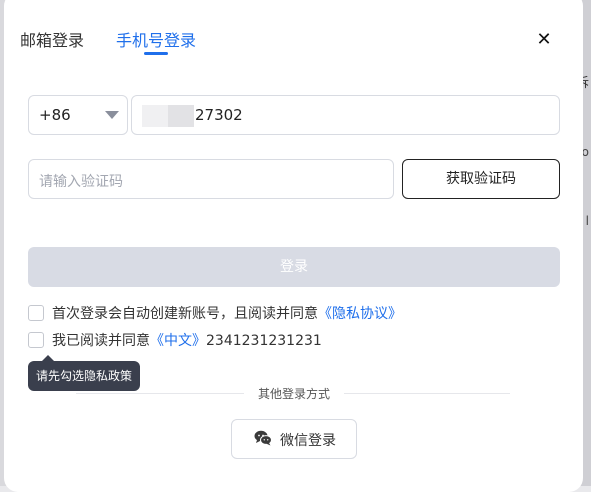  Describe the element at coordinates (185, 314) in the screenshot. I see `agreement-text: 首次登录会自动创建新账号，且阅读并同意` at that location.